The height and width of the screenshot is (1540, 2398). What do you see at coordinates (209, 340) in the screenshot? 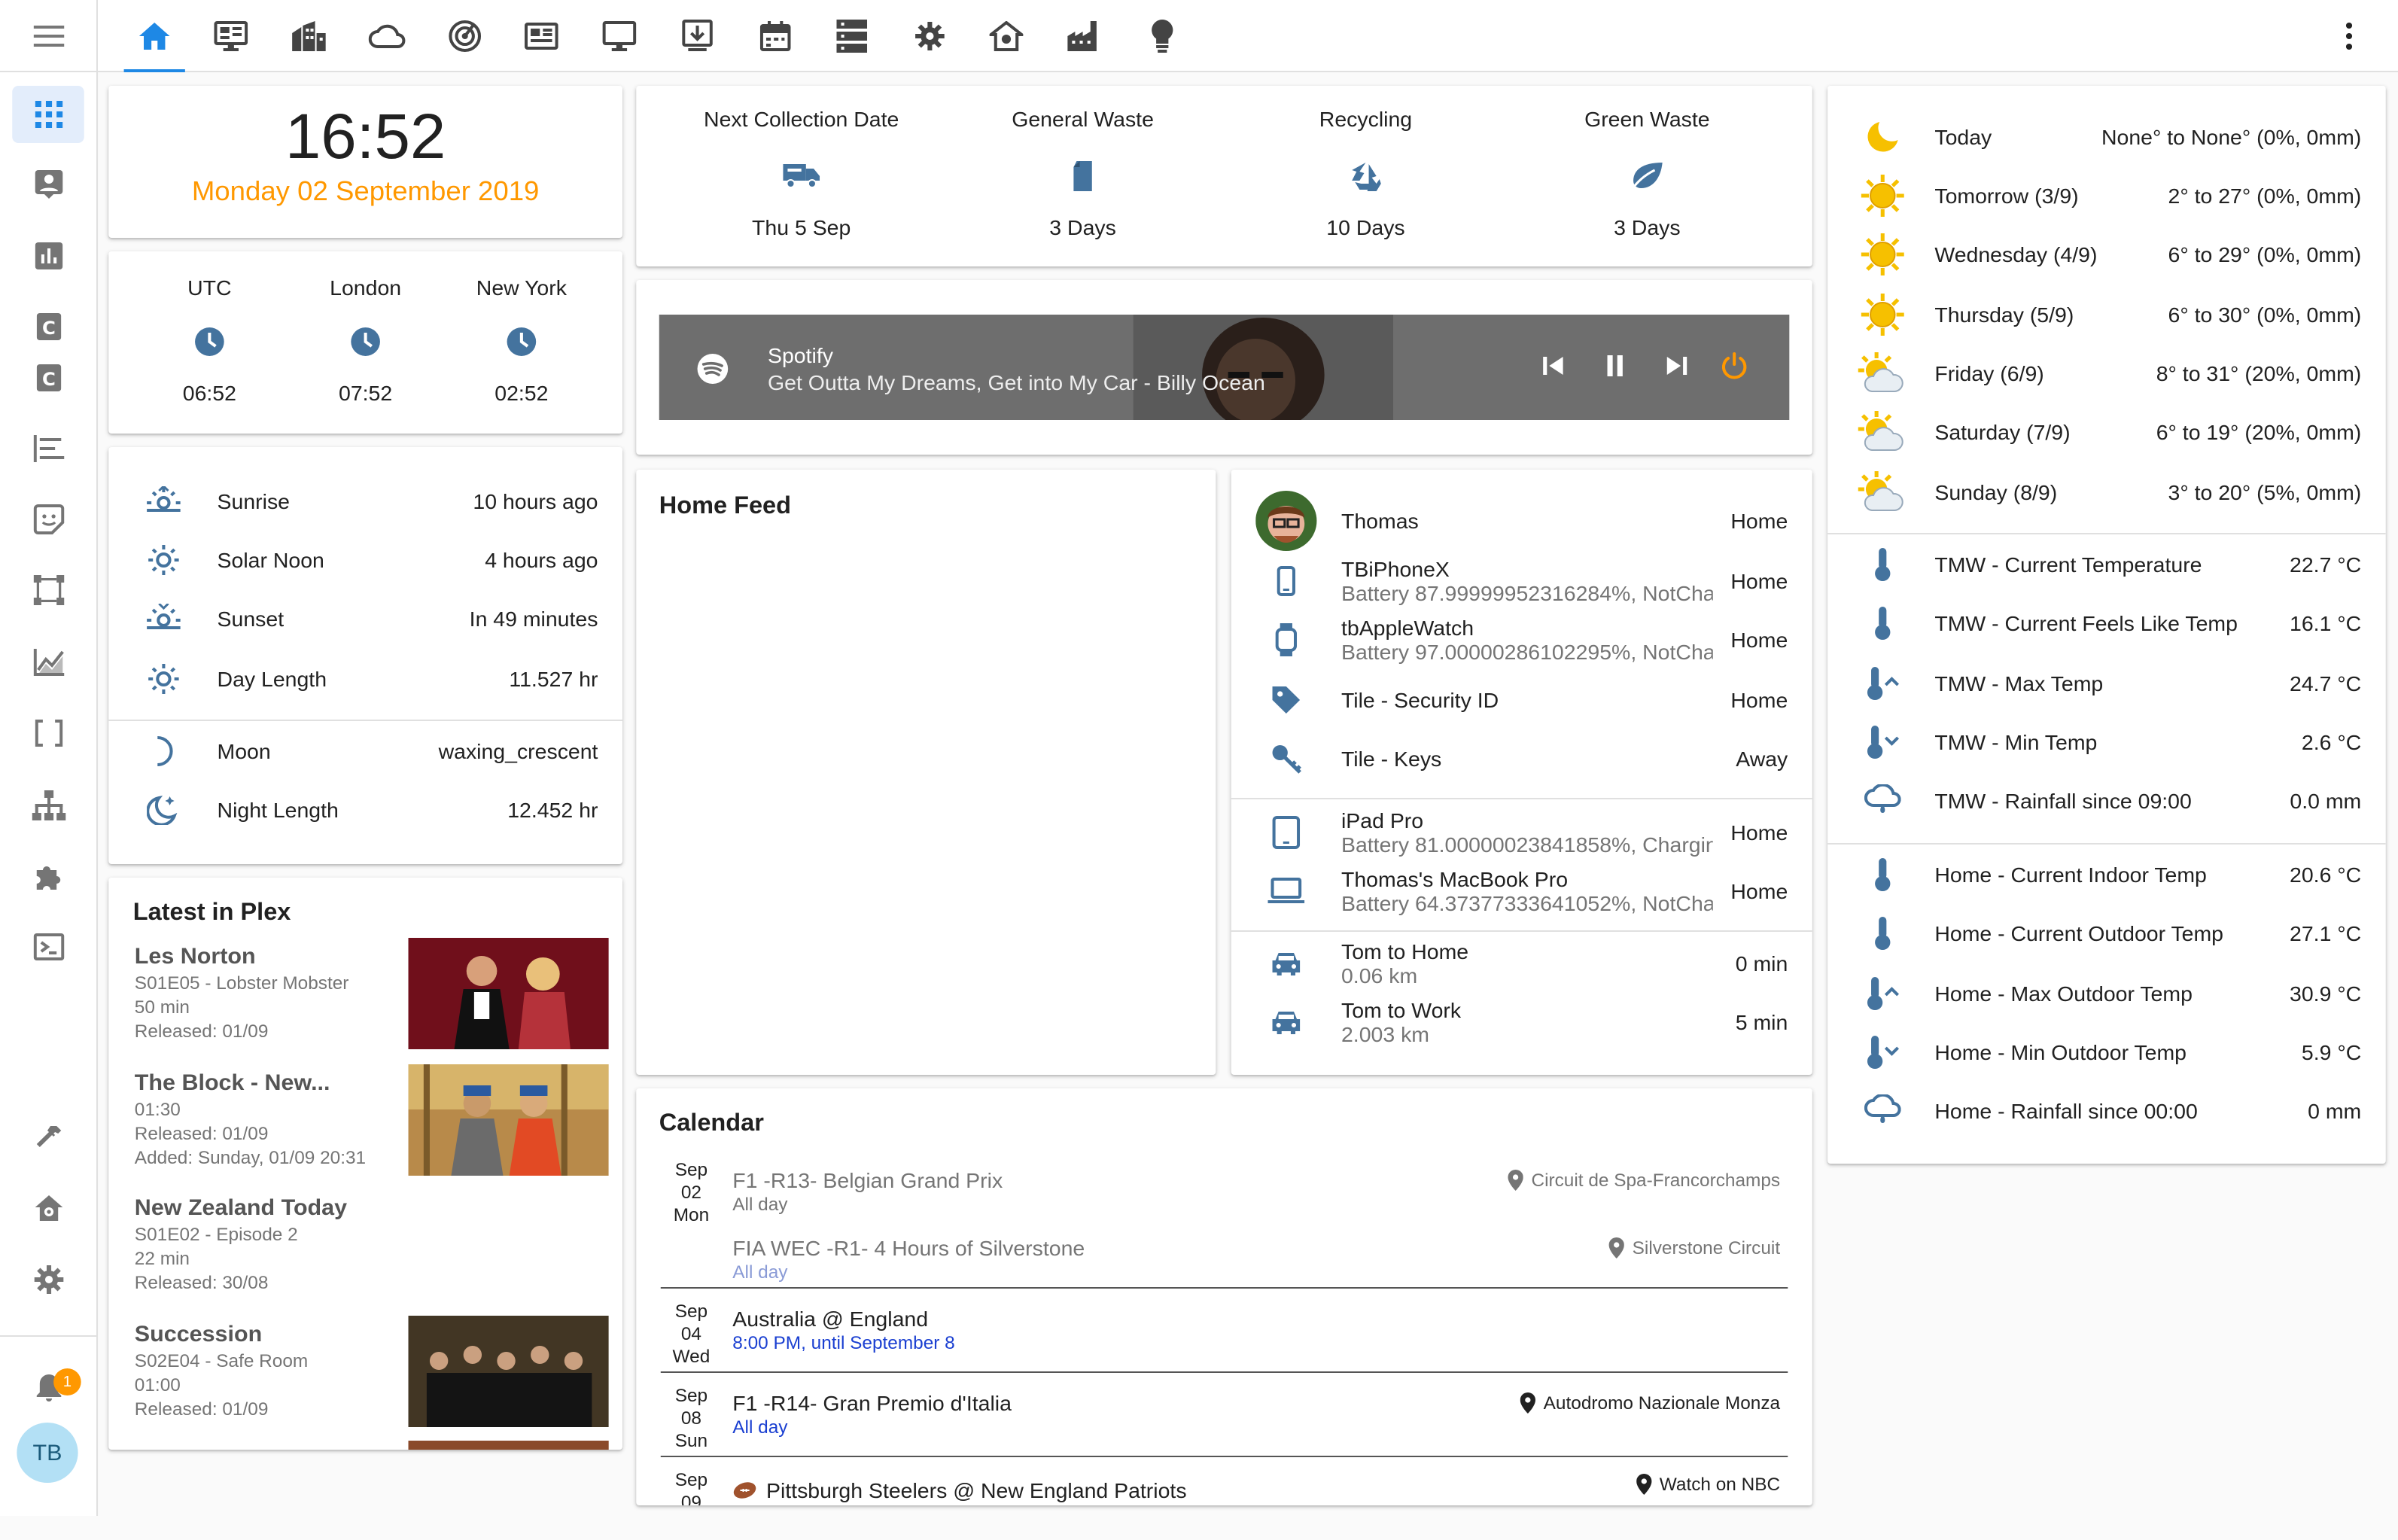
I see `zone-utc: UTC 06:52` at bounding box center [209, 340].